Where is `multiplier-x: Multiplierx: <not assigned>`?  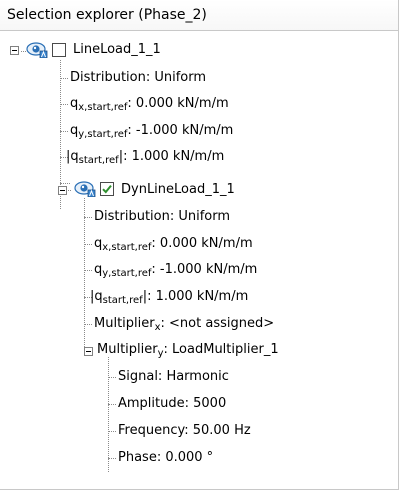 multiplier-x: Multiplierx: <not assigned> is located at coordinates (184, 324).